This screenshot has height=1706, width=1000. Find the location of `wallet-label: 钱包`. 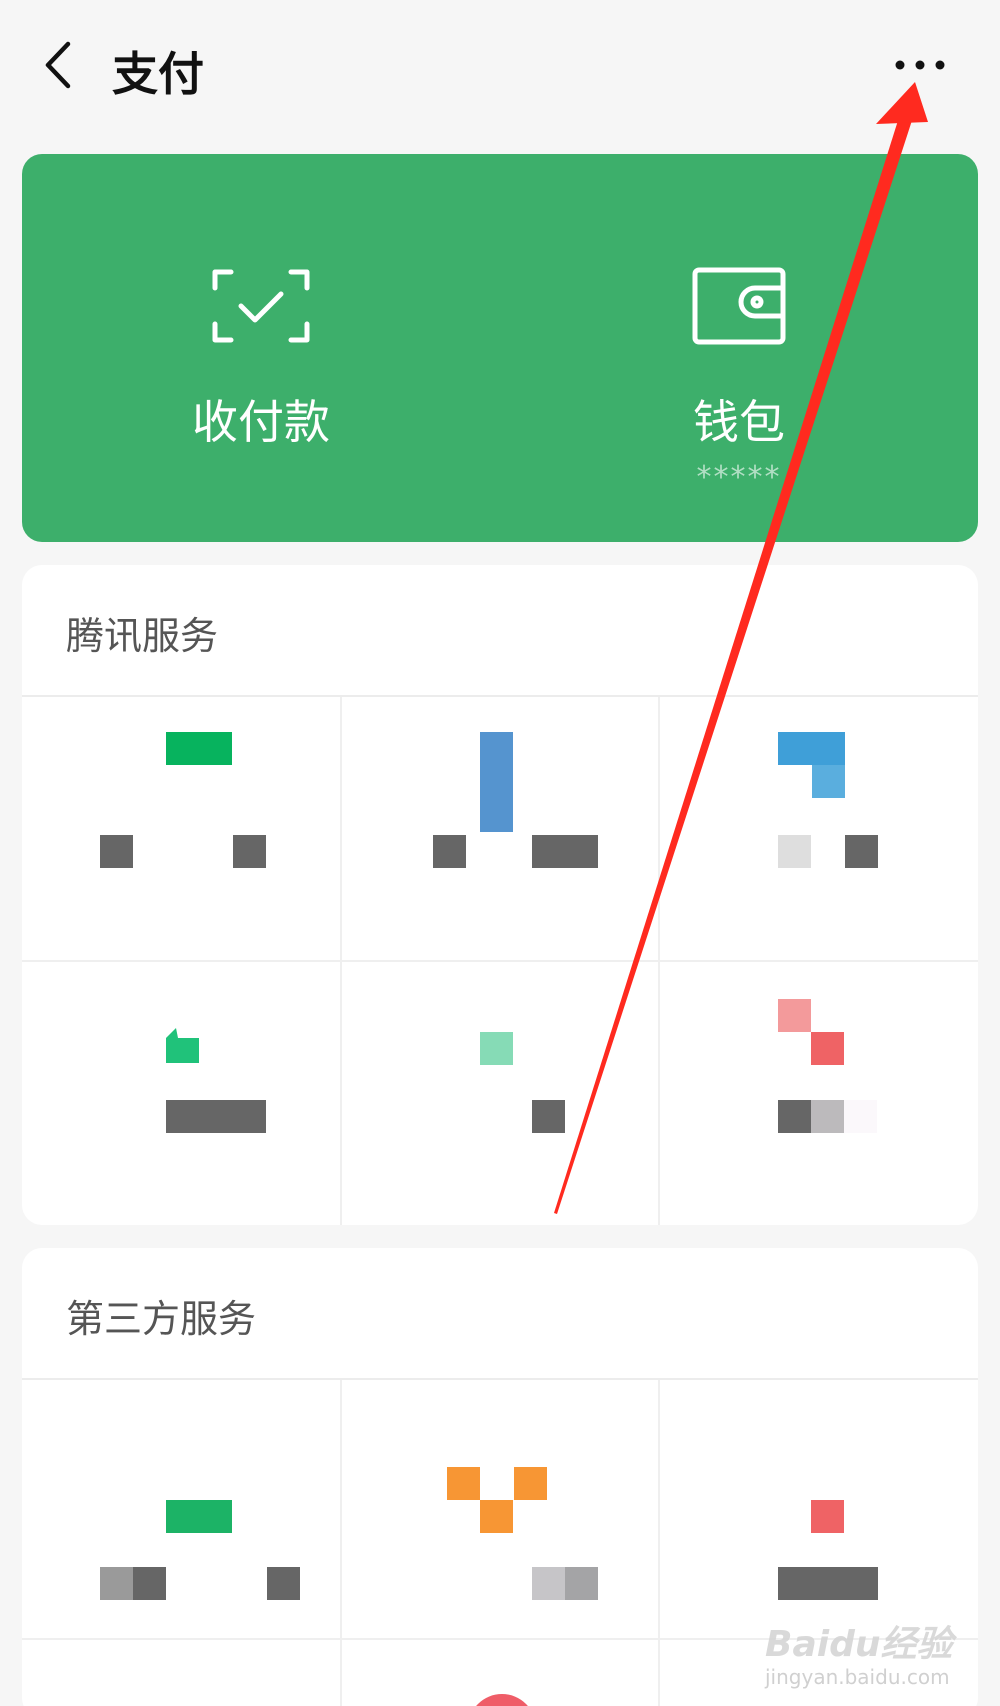

wallet-label: 钱包 is located at coordinates (739, 422).